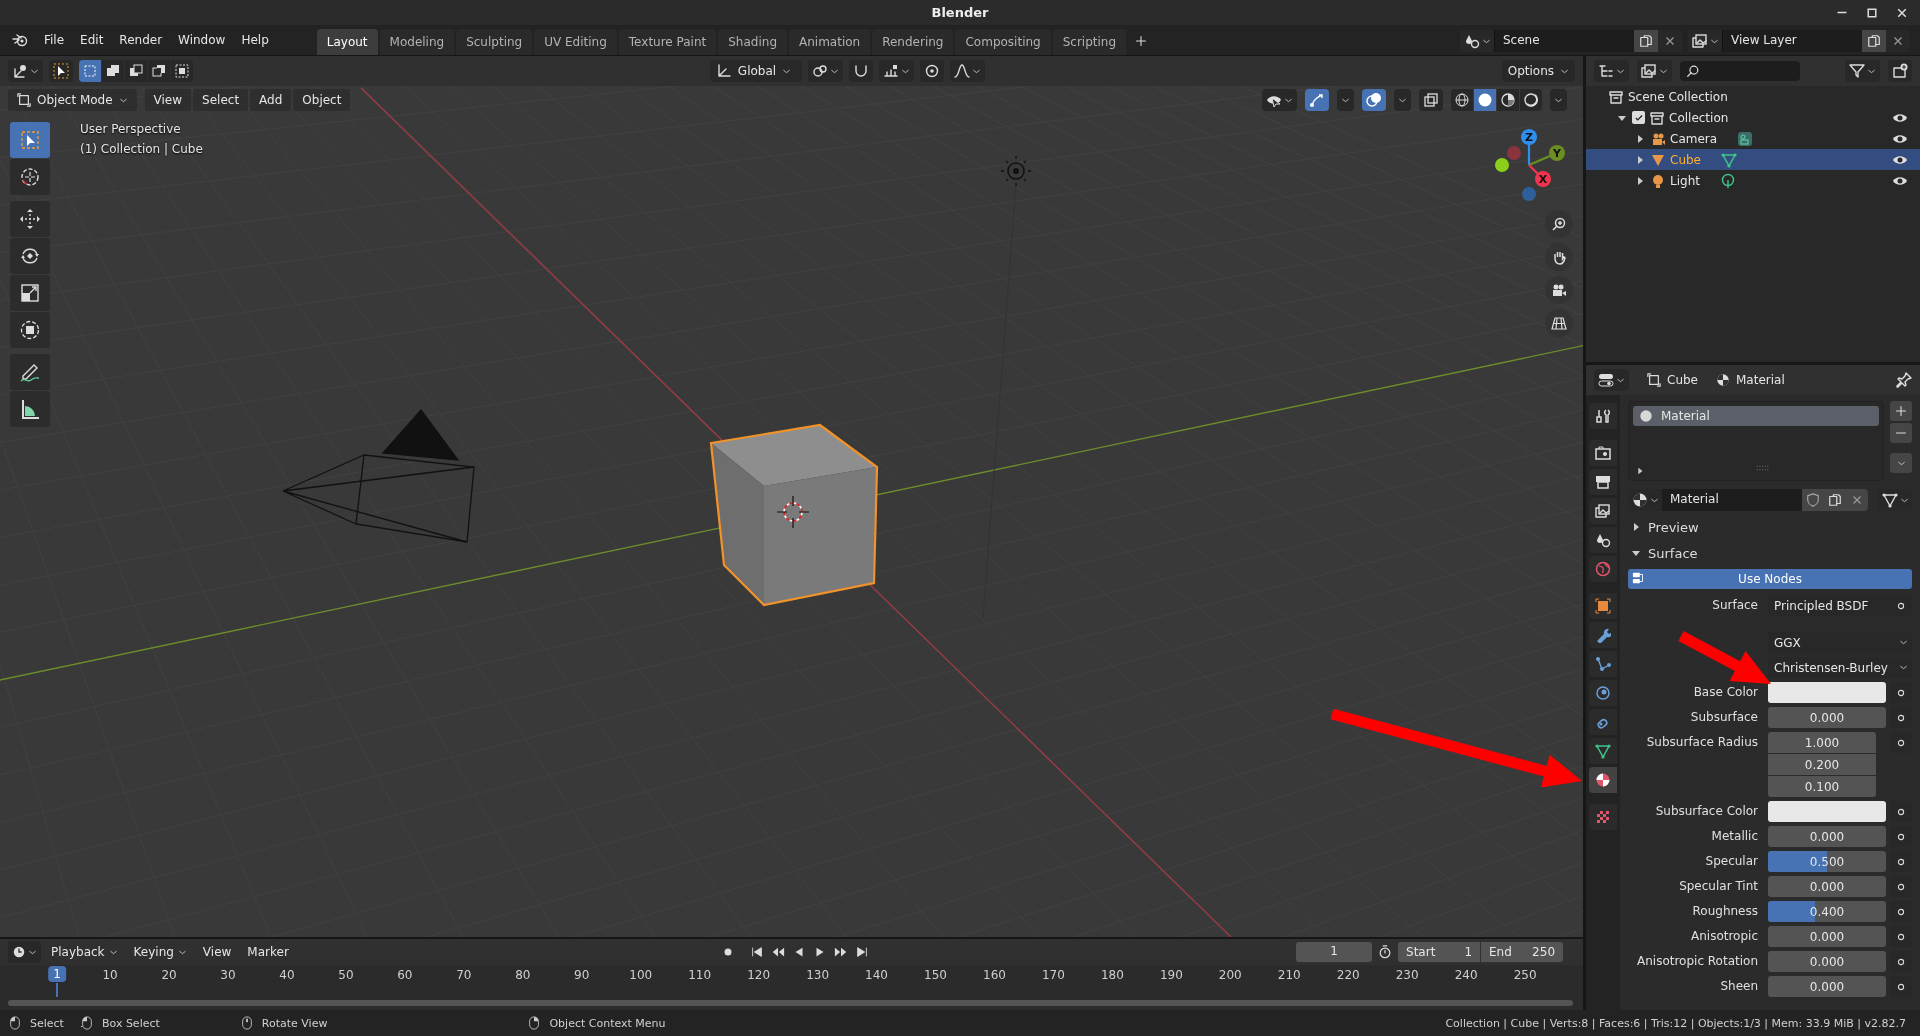 The height and width of the screenshot is (1036, 1920). I want to click on frame-number: 120, so click(759, 975).